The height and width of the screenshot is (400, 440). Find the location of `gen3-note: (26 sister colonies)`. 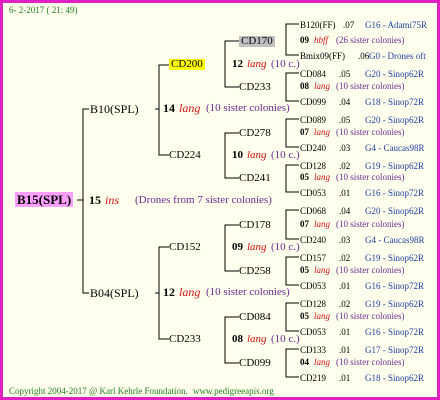

gen3-note: (26 sister colonies) is located at coordinates (370, 40).